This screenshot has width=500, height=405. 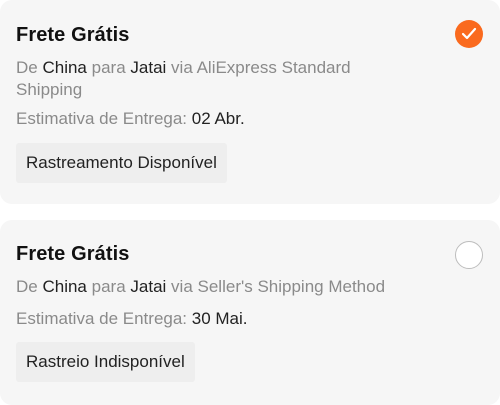 I want to click on tracking-badge: Rastreamento Disponível, so click(x=121, y=163).